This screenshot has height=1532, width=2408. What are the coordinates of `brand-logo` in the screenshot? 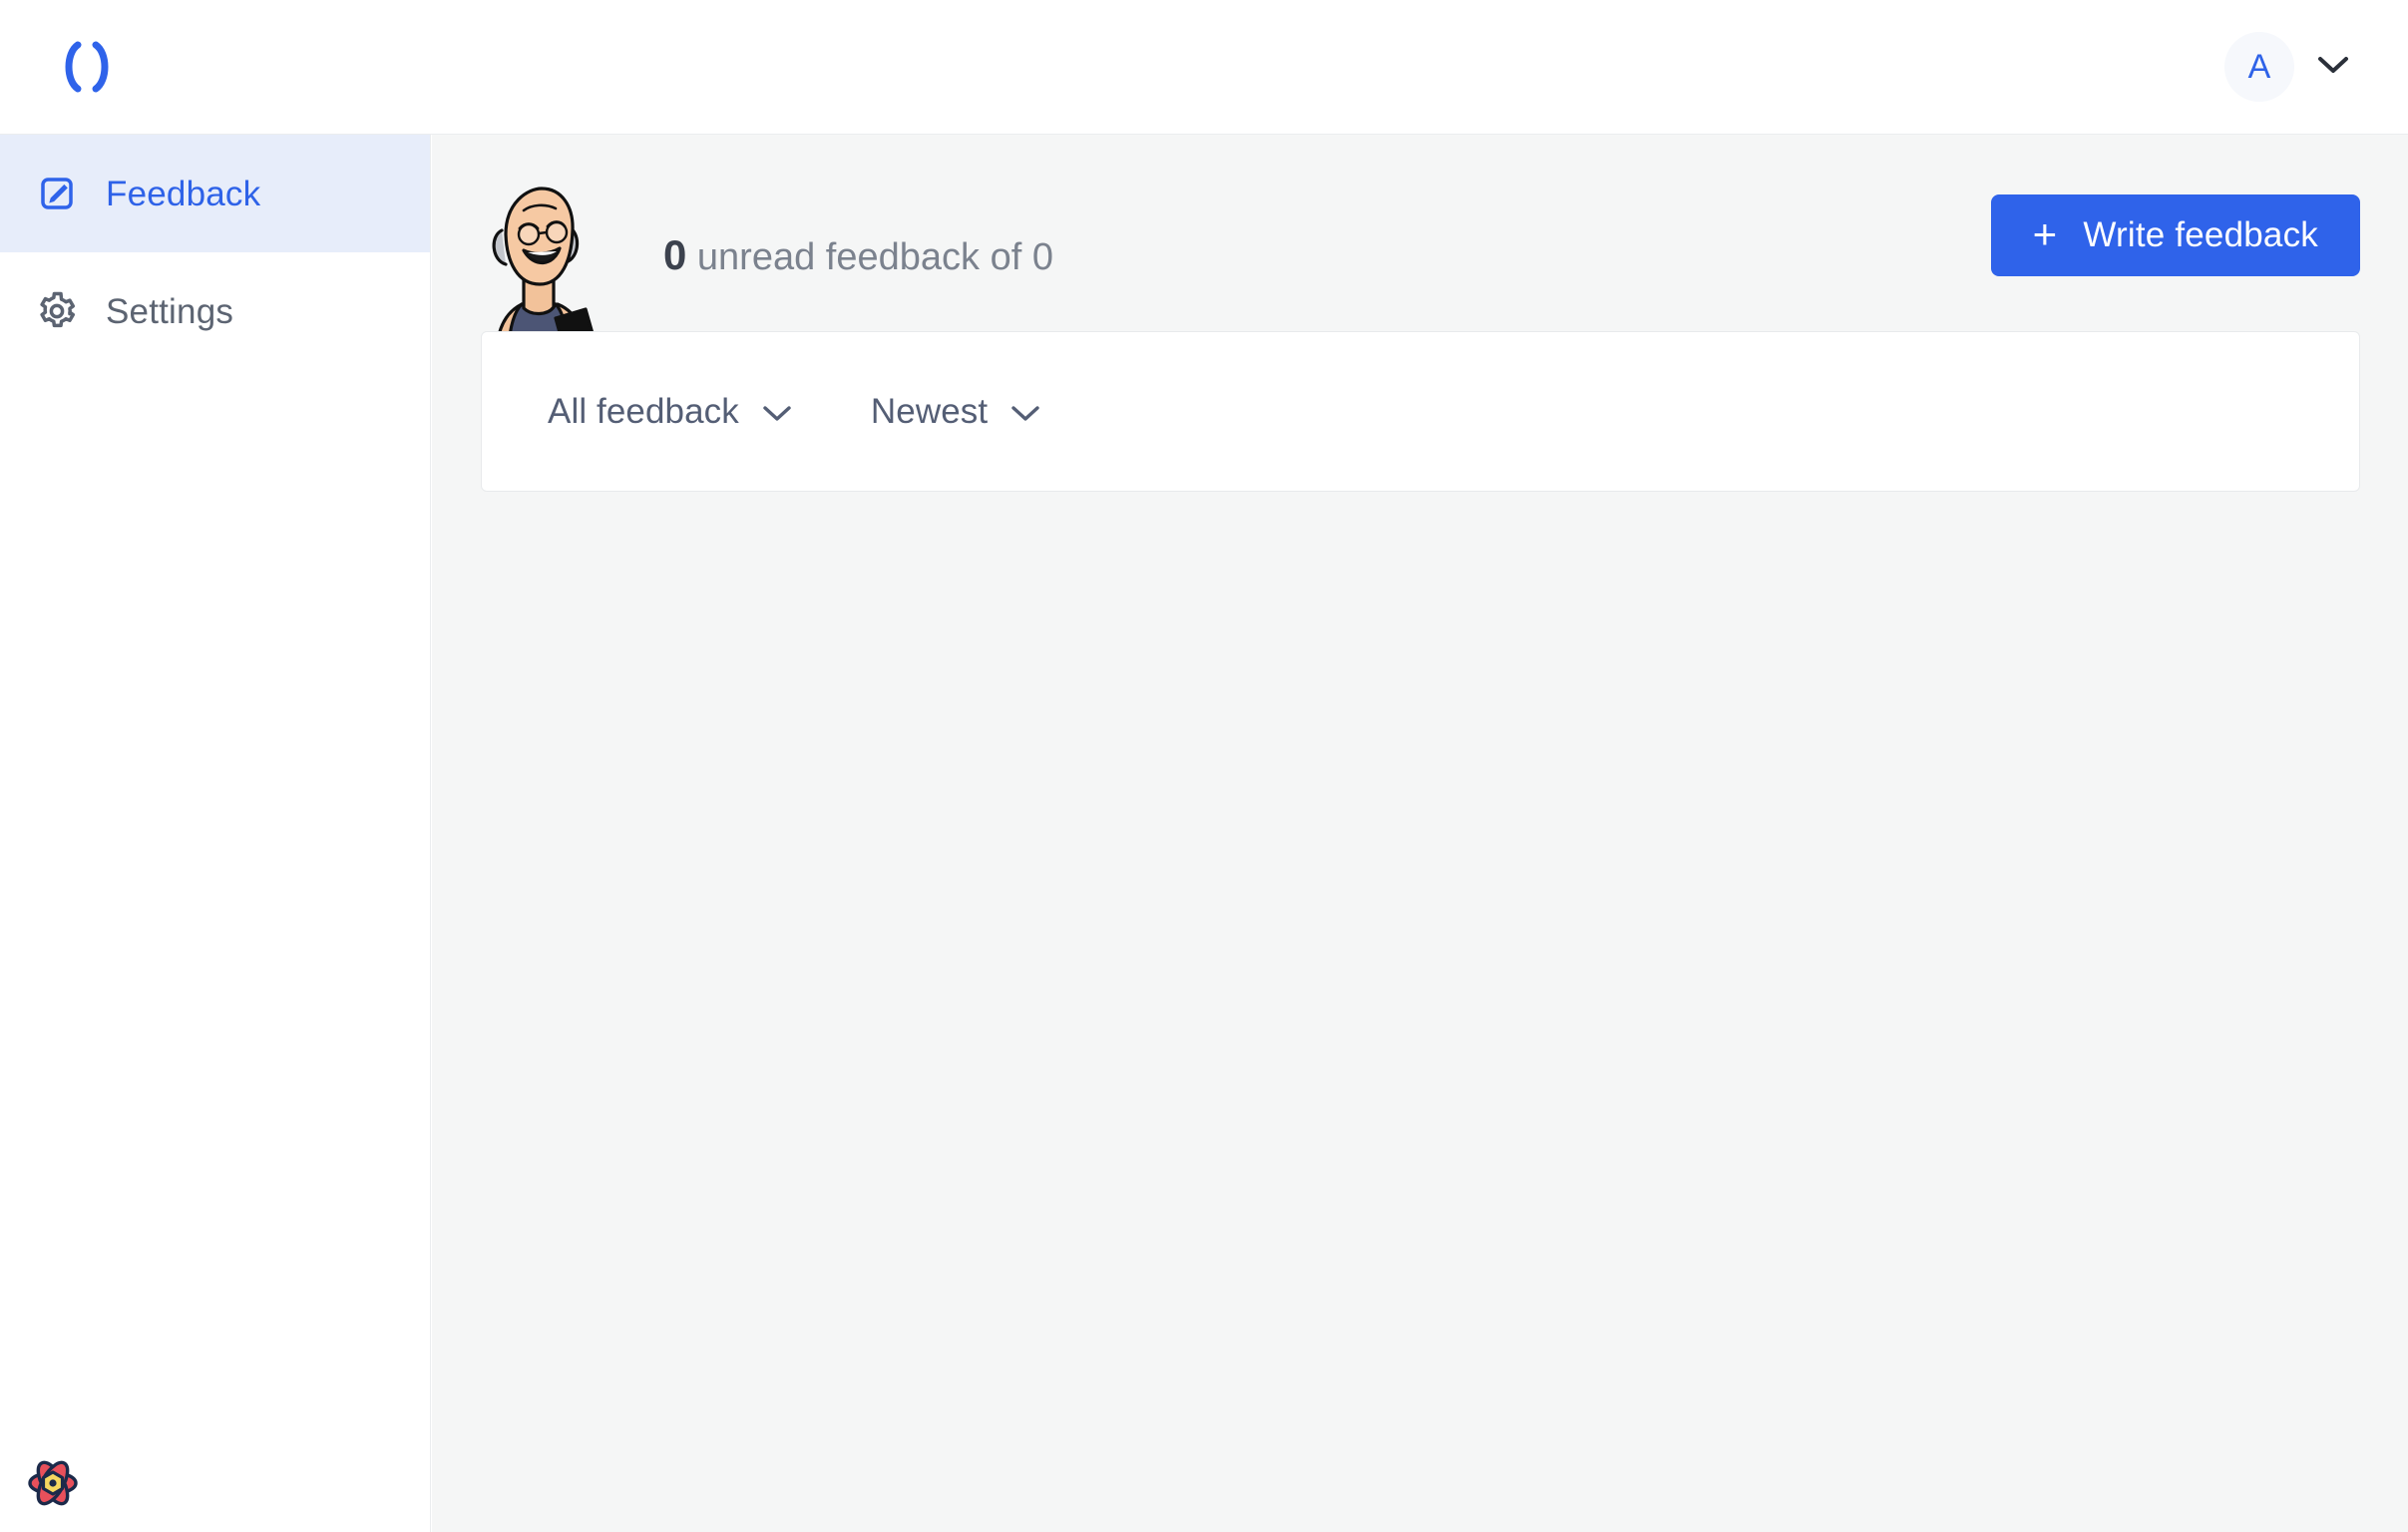 It's located at (87, 67).